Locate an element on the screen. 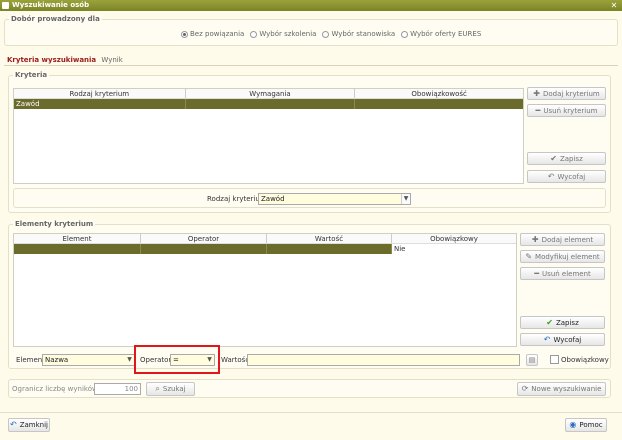  refresh-icon: ⟳ is located at coordinates (525, 388).